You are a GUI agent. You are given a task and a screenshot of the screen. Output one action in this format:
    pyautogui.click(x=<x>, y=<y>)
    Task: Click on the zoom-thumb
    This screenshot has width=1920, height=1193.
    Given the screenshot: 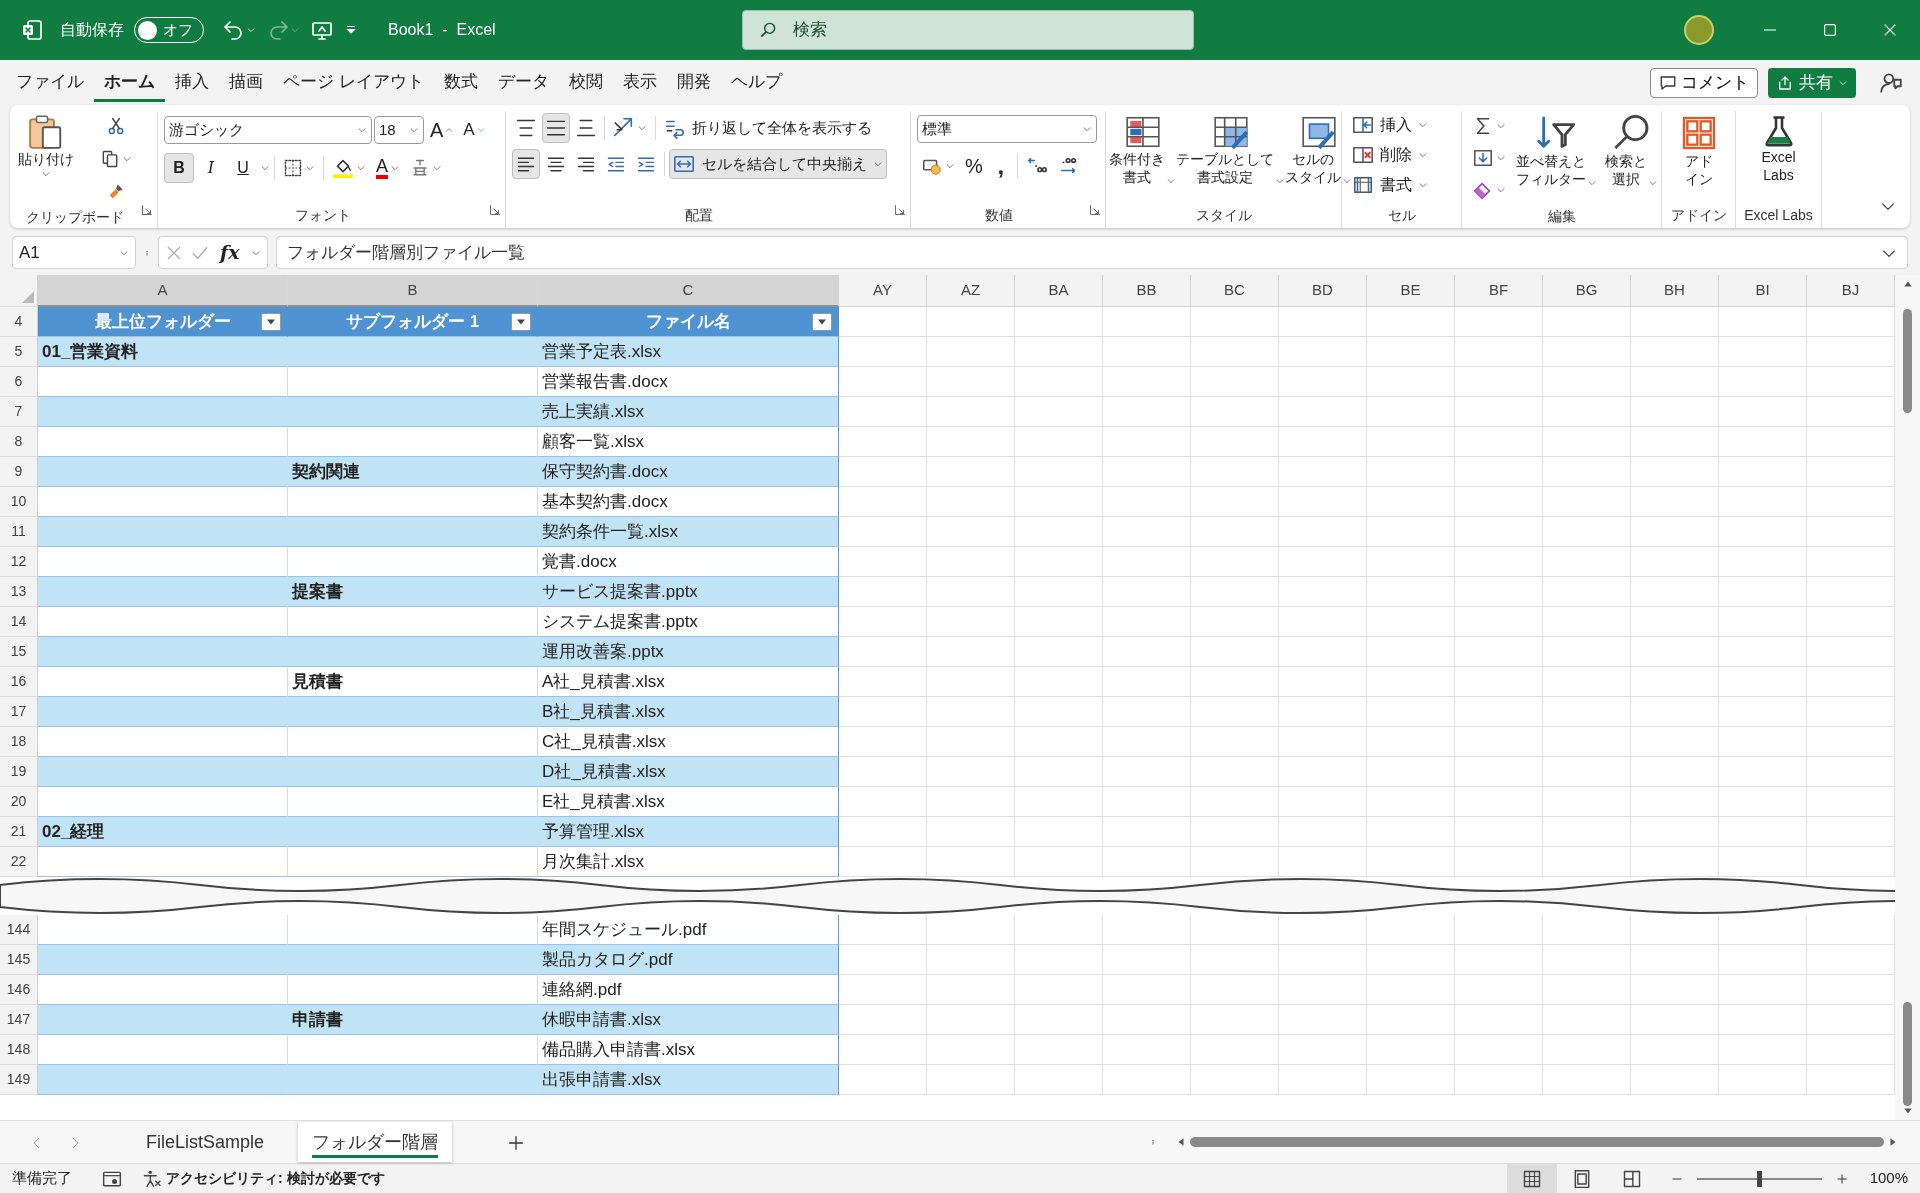 What is the action you would take?
    pyautogui.click(x=1759, y=1178)
    